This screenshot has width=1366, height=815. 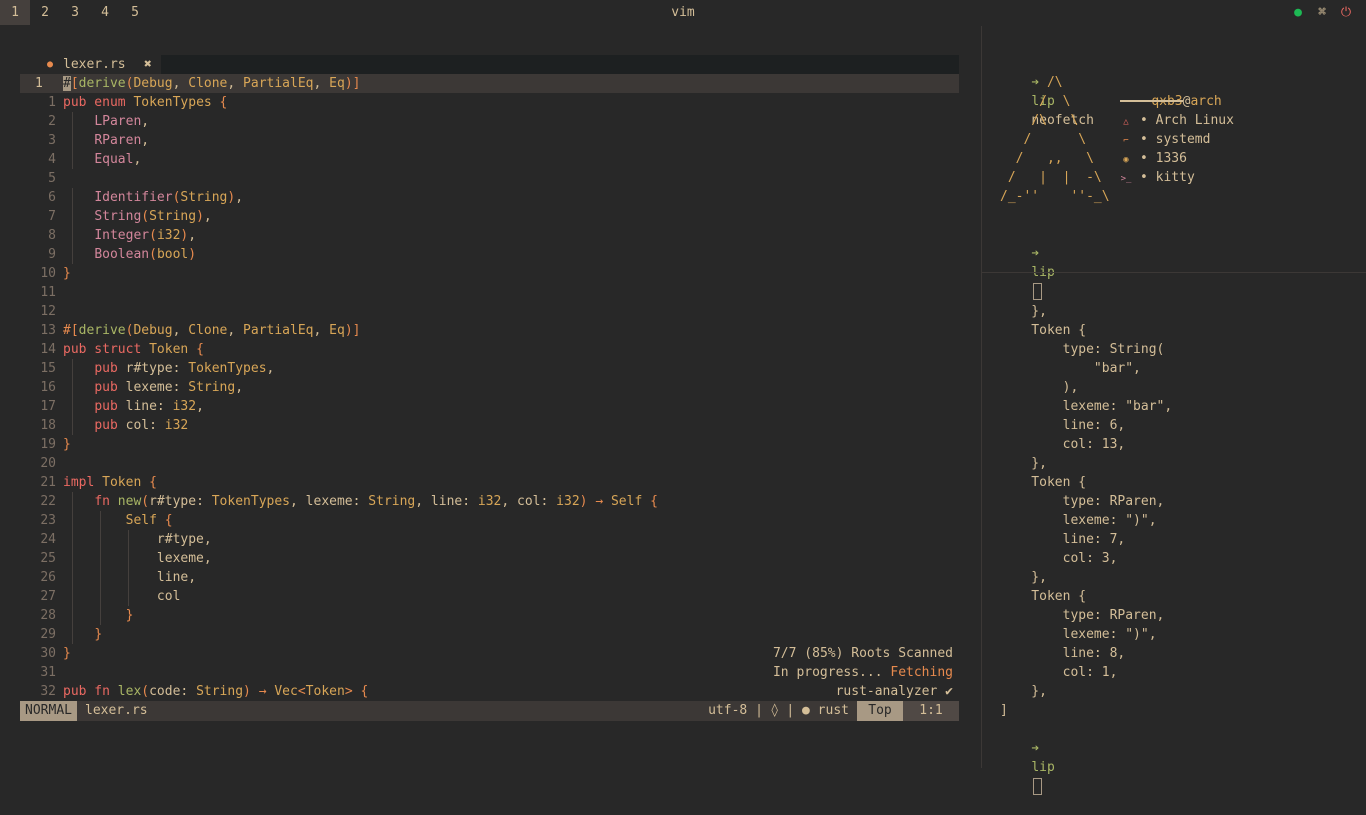 What do you see at coordinates (173, 691) in the screenshot?
I see `code-token: code:` at bounding box center [173, 691].